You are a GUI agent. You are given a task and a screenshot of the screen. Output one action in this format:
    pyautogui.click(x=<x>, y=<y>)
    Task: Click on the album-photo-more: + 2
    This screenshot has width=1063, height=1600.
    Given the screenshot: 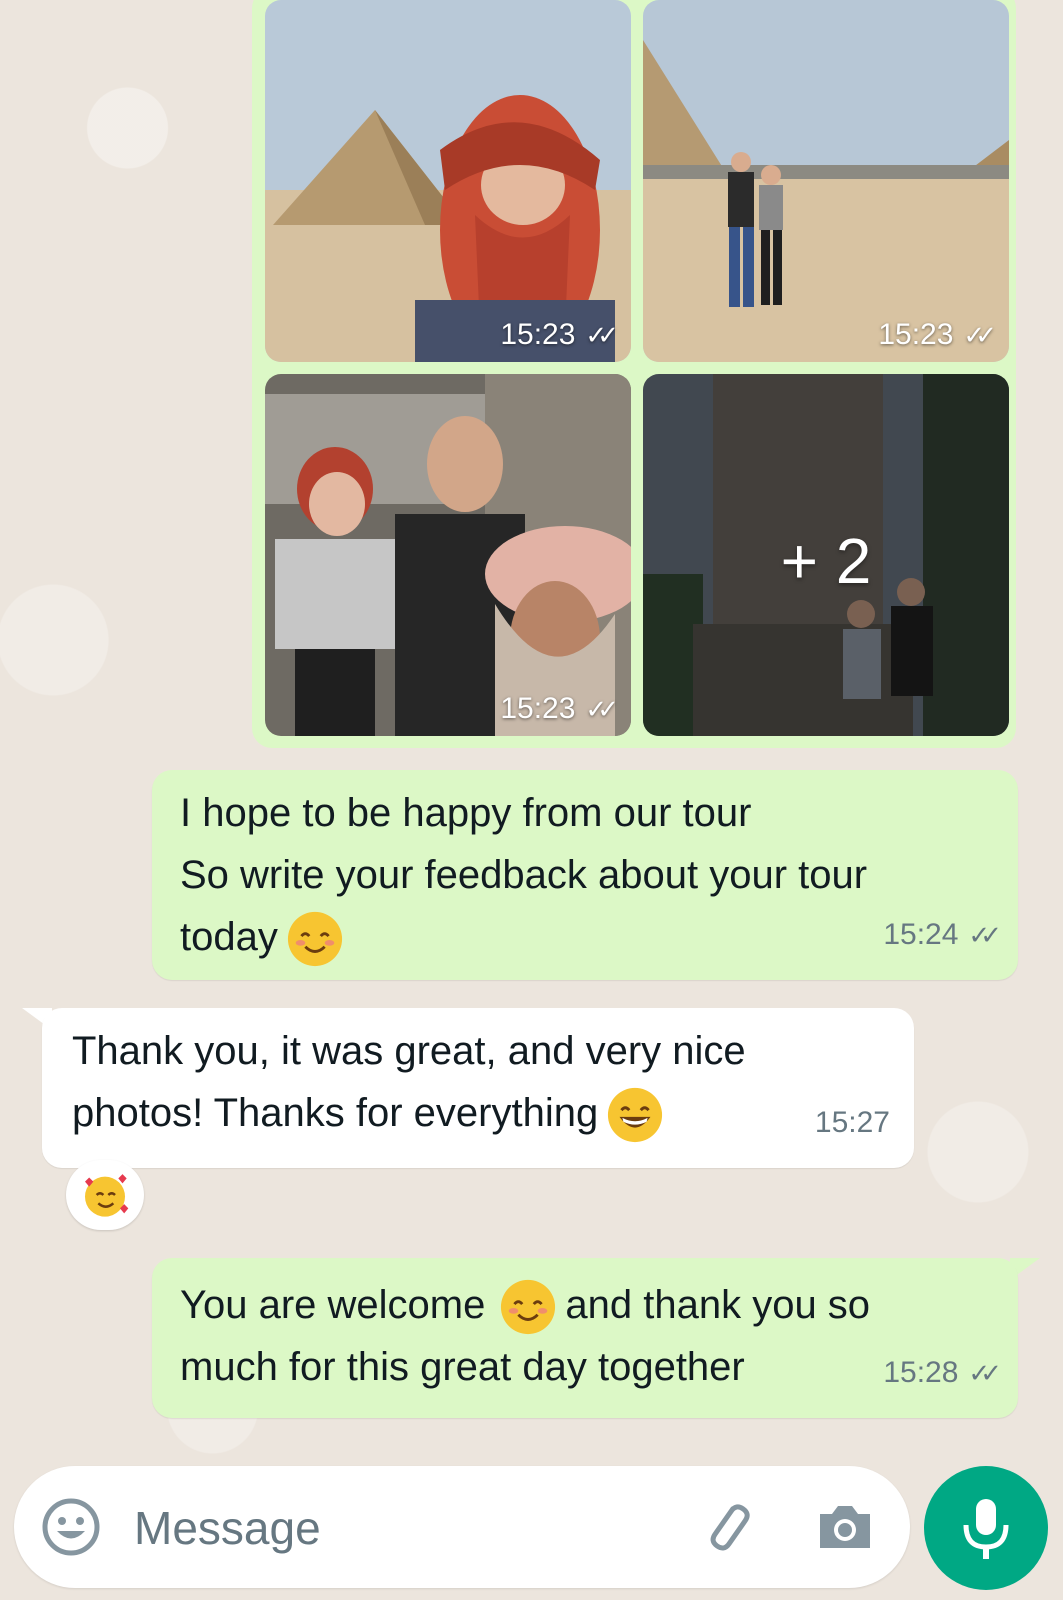 What is the action you would take?
    pyautogui.click(x=826, y=555)
    